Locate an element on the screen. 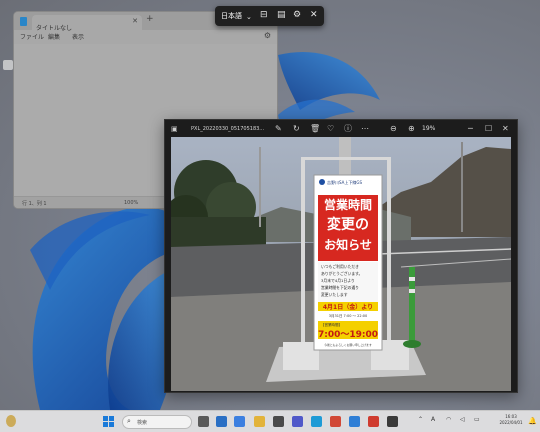 The height and width of the screenshot is (432, 540). zoom-out-icon: ⊖ is located at coordinates (393, 129).